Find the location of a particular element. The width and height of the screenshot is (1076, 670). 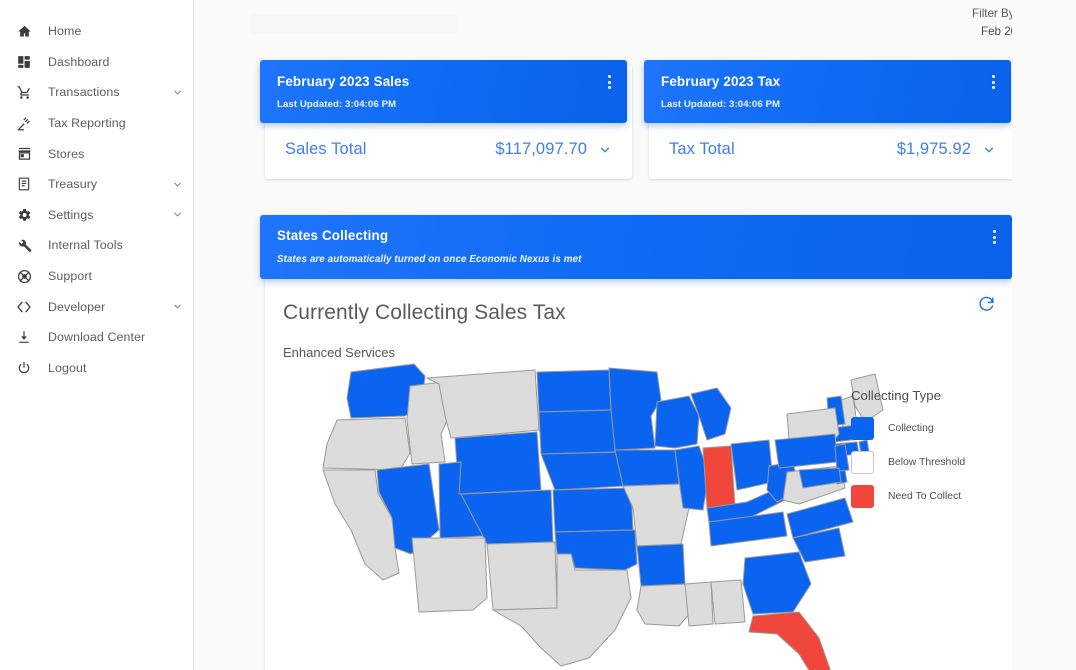

legend-title: Collecting Type is located at coordinates (896, 395).